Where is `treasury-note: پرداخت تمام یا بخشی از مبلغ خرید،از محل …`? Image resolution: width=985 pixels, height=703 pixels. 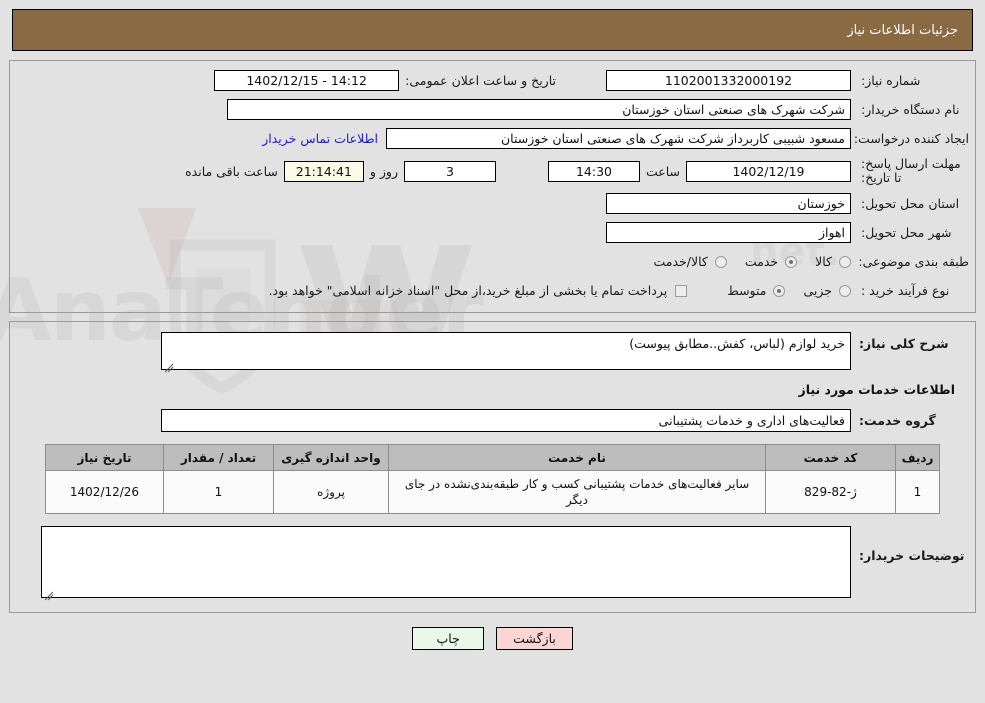
treasury-note: پرداخت تمام یا بخشی از مبلغ خرید،از محل … is located at coordinates (468, 290).